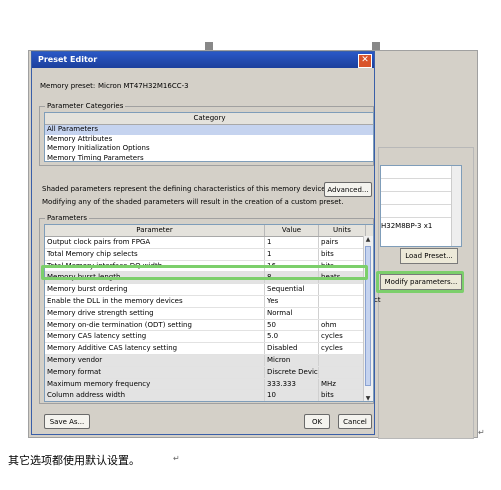 The width and height of the screenshot is (501, 490). Describe the element at coordinates (155, 325) in the screenshot. I see `parameter-name-cell: Memory on-die termination (ODT) setting` at that location.